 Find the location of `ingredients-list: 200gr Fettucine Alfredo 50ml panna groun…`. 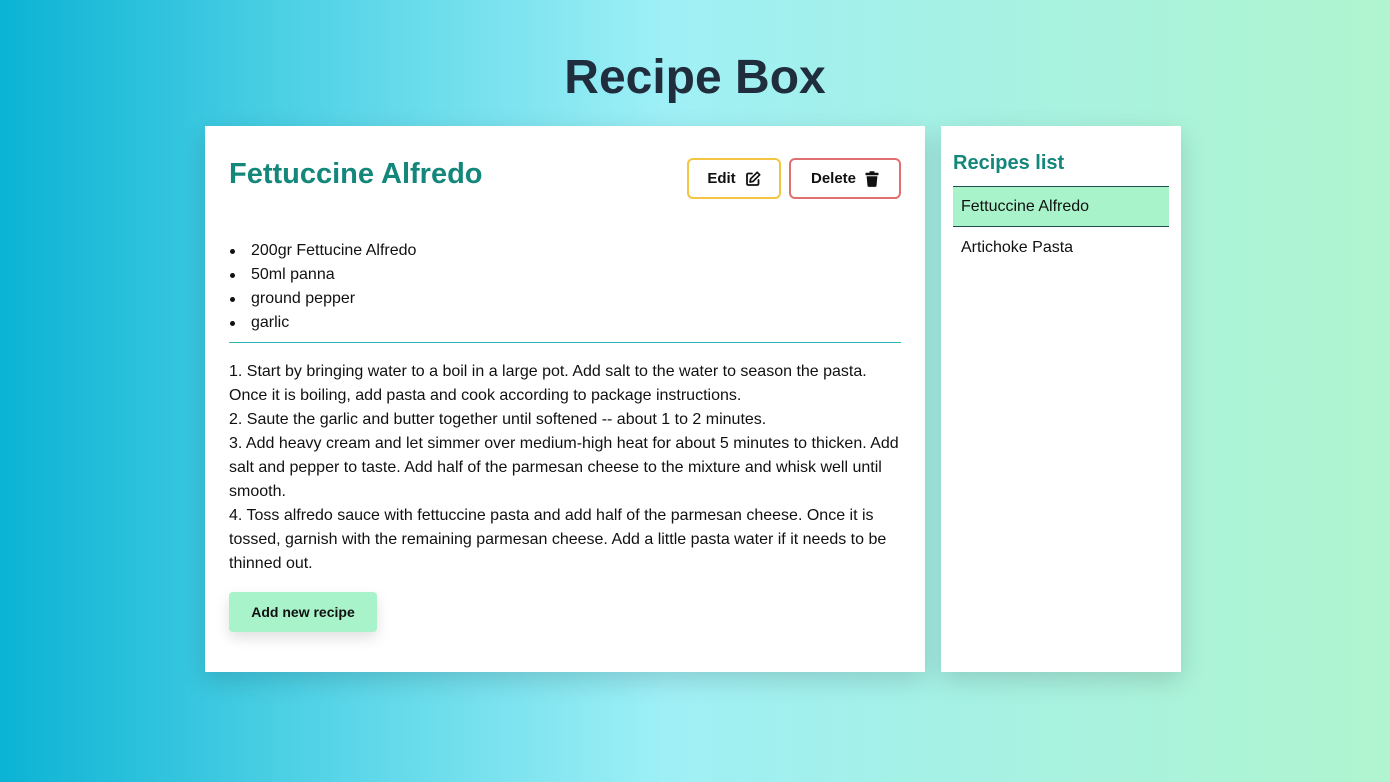

ingredients-list: 200gr Fettucine Alfredo 50ml panna groun… is located at coordinates (322, 287).